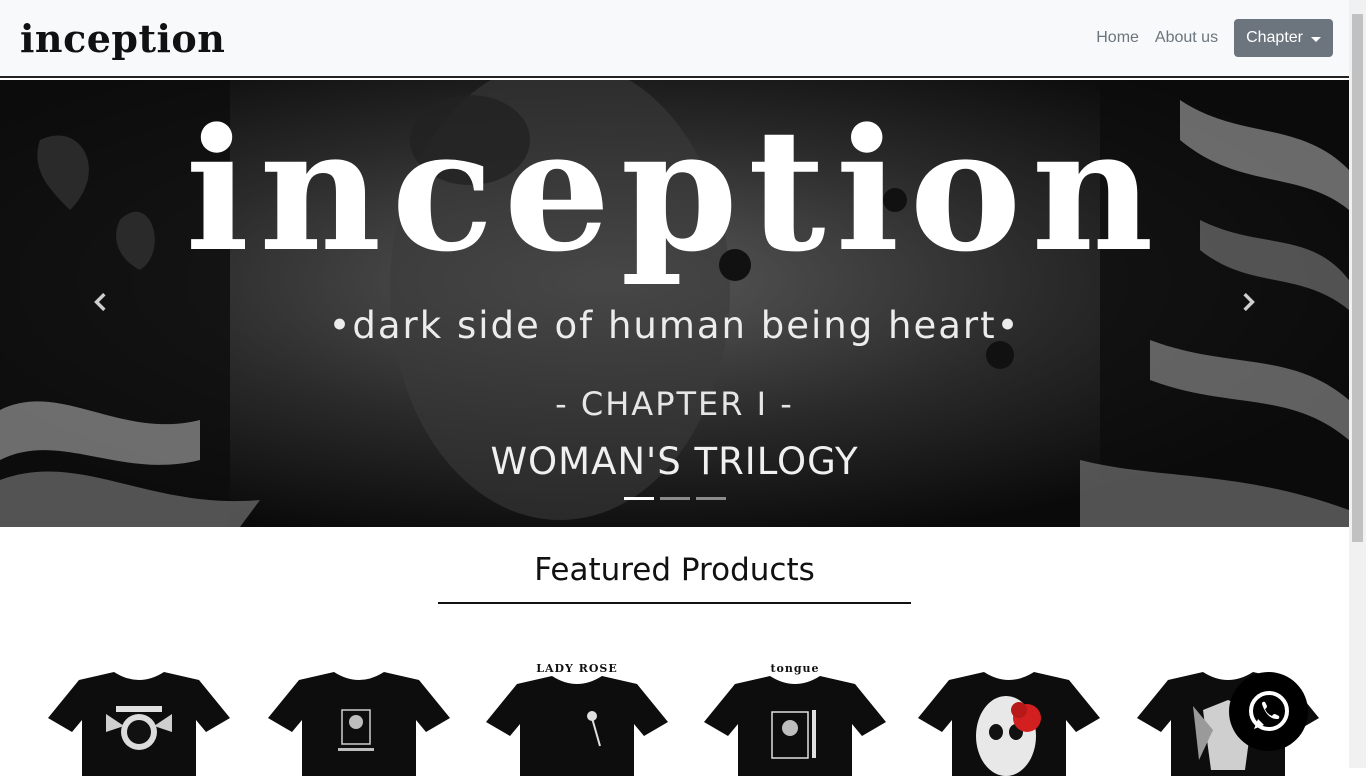 The image size is (1366, 776). Describe the element at coordinates (1186, 38) in the screenshot. I see `nav-link-about: About us` at that location.